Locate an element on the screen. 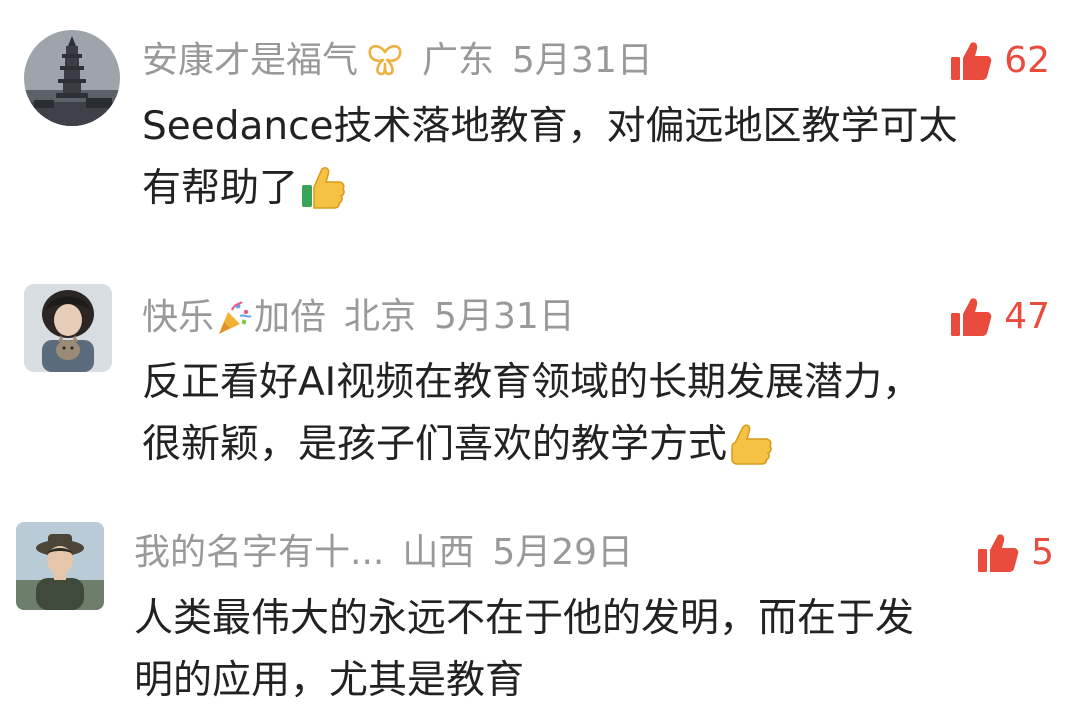 The height and width of the screenshot is (725, 1080). like-count: 47 is located at coordinates (1027, 316).